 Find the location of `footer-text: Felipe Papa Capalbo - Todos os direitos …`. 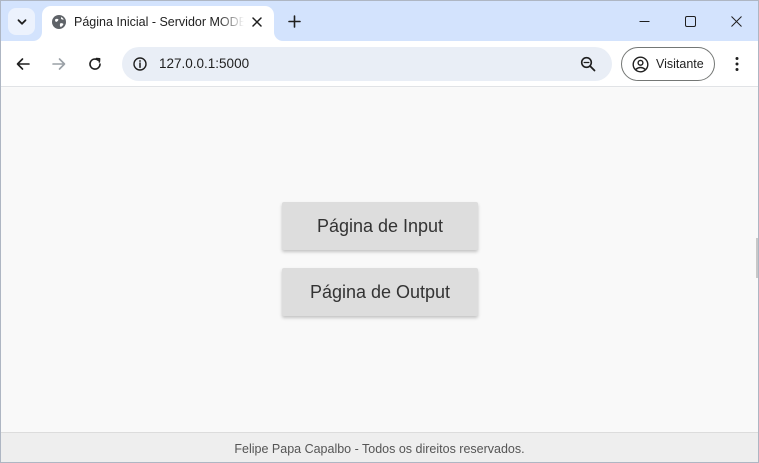

footer-text: Felipe Papa Capalbo - Todos os direitos … is located at coordinates (379, 448).